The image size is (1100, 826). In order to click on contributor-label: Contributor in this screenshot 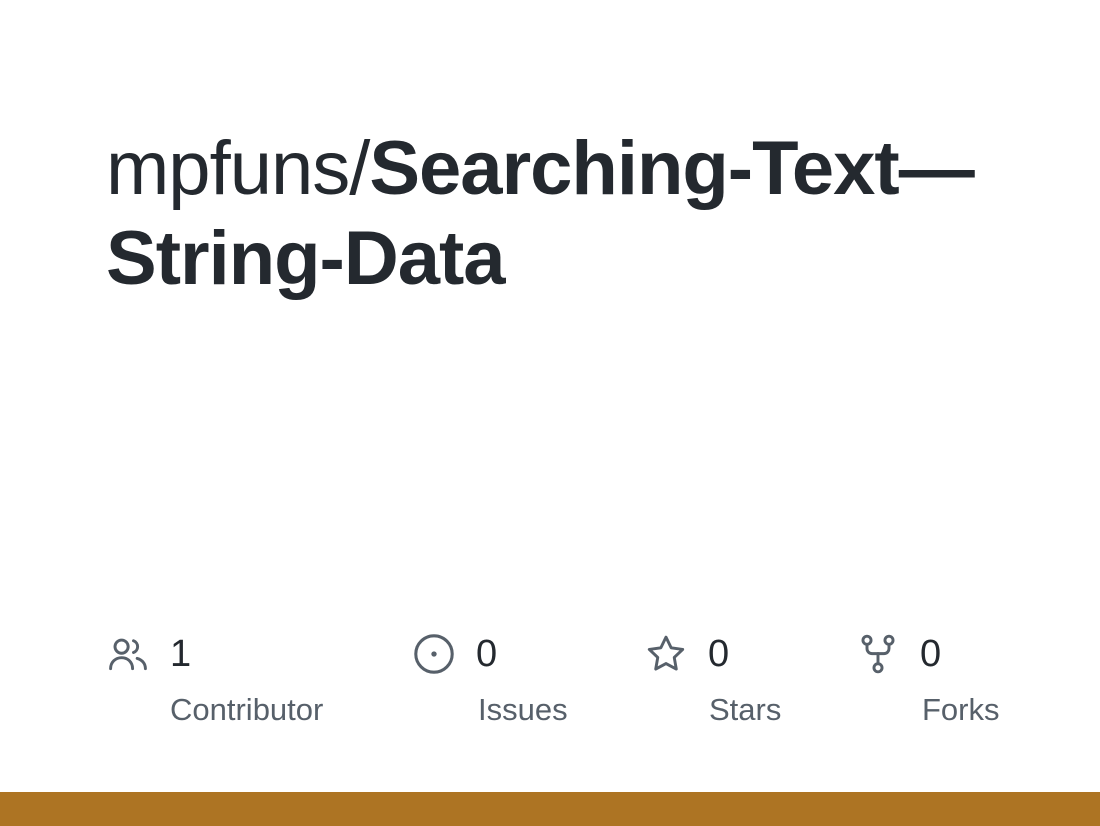, I will do `click(247, 709)`.